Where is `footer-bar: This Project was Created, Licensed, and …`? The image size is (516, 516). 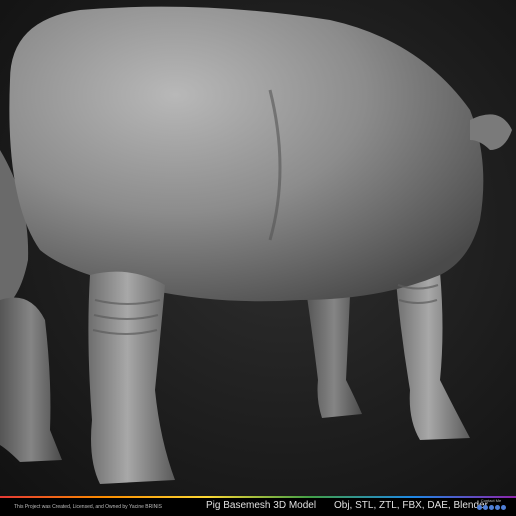
footer-bar: This Project was Created, Licensed, and … is located at coordinates (258, 506).